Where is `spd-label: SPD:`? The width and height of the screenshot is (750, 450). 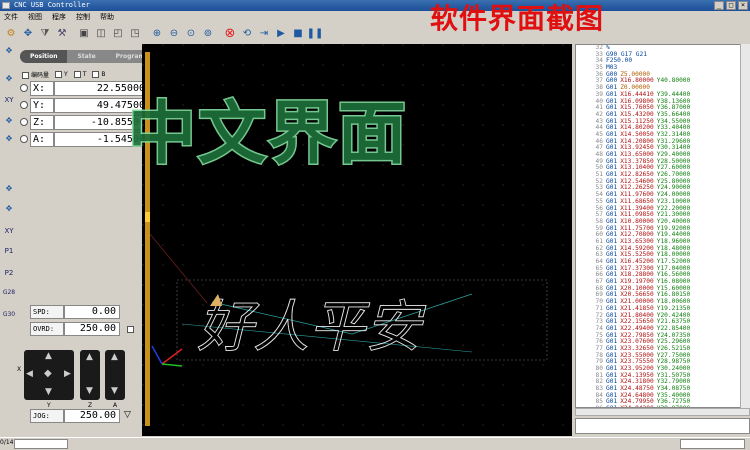
spd-label: SPD: is located at coordinates (47, 312).